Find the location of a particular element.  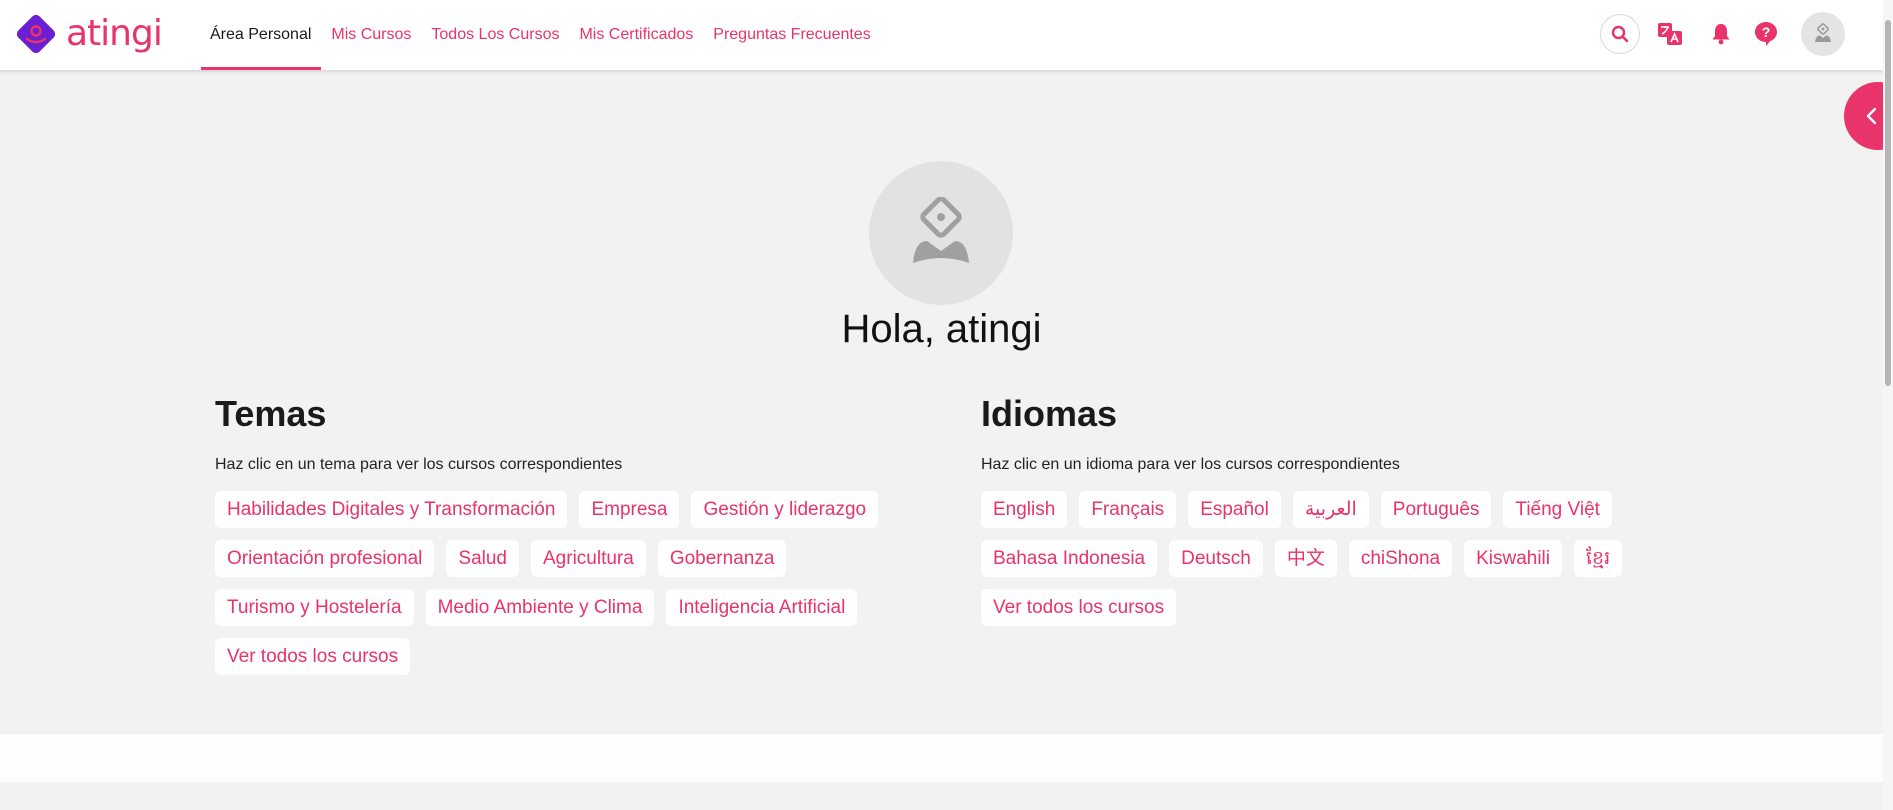

topics-title: Temas is located at coordinates (271, 413).